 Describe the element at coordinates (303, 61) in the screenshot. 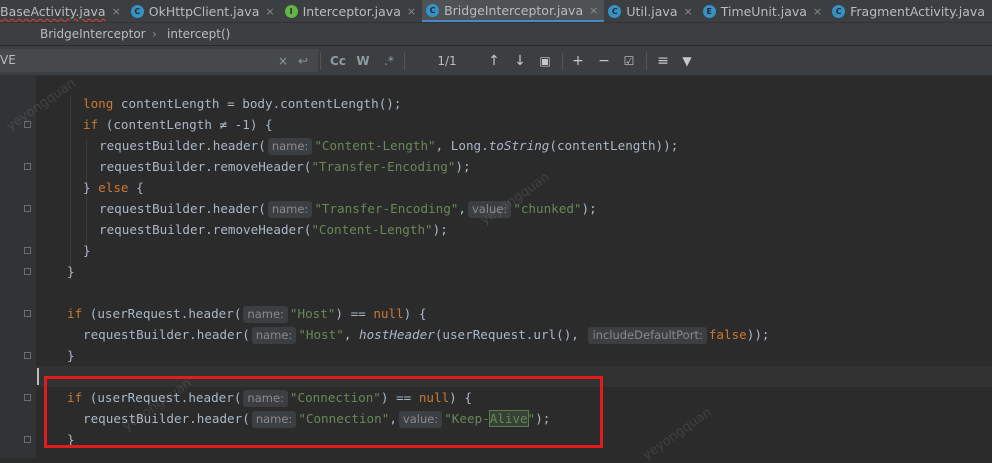

I see `search-history-icon: ↩` at that location.